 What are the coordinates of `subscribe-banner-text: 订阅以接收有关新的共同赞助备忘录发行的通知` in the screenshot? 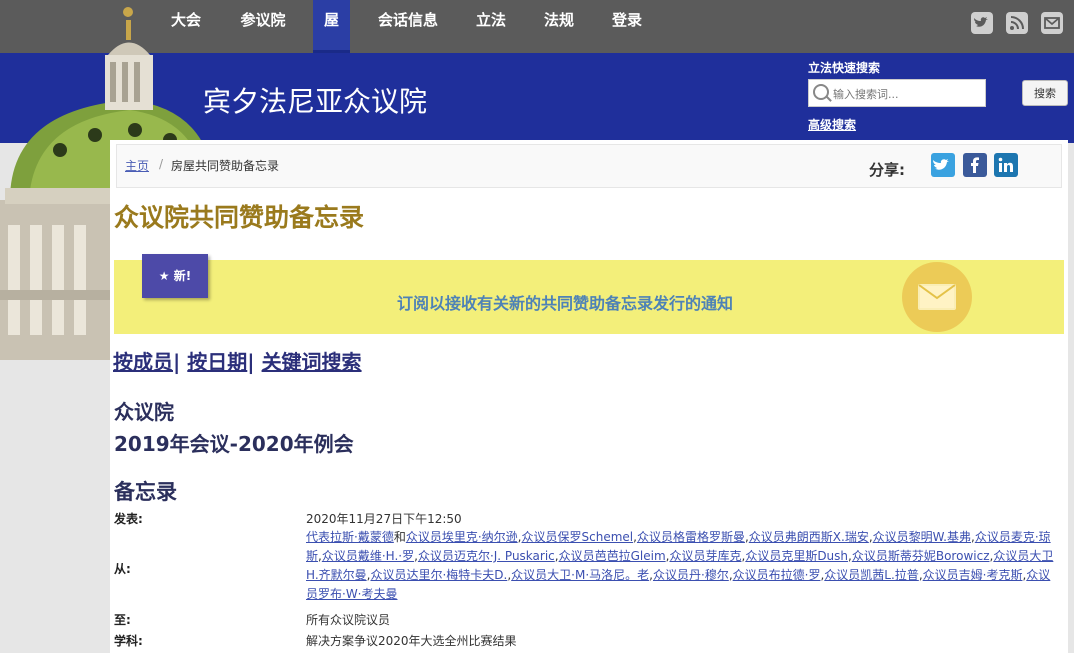 It's located at (565, 302).